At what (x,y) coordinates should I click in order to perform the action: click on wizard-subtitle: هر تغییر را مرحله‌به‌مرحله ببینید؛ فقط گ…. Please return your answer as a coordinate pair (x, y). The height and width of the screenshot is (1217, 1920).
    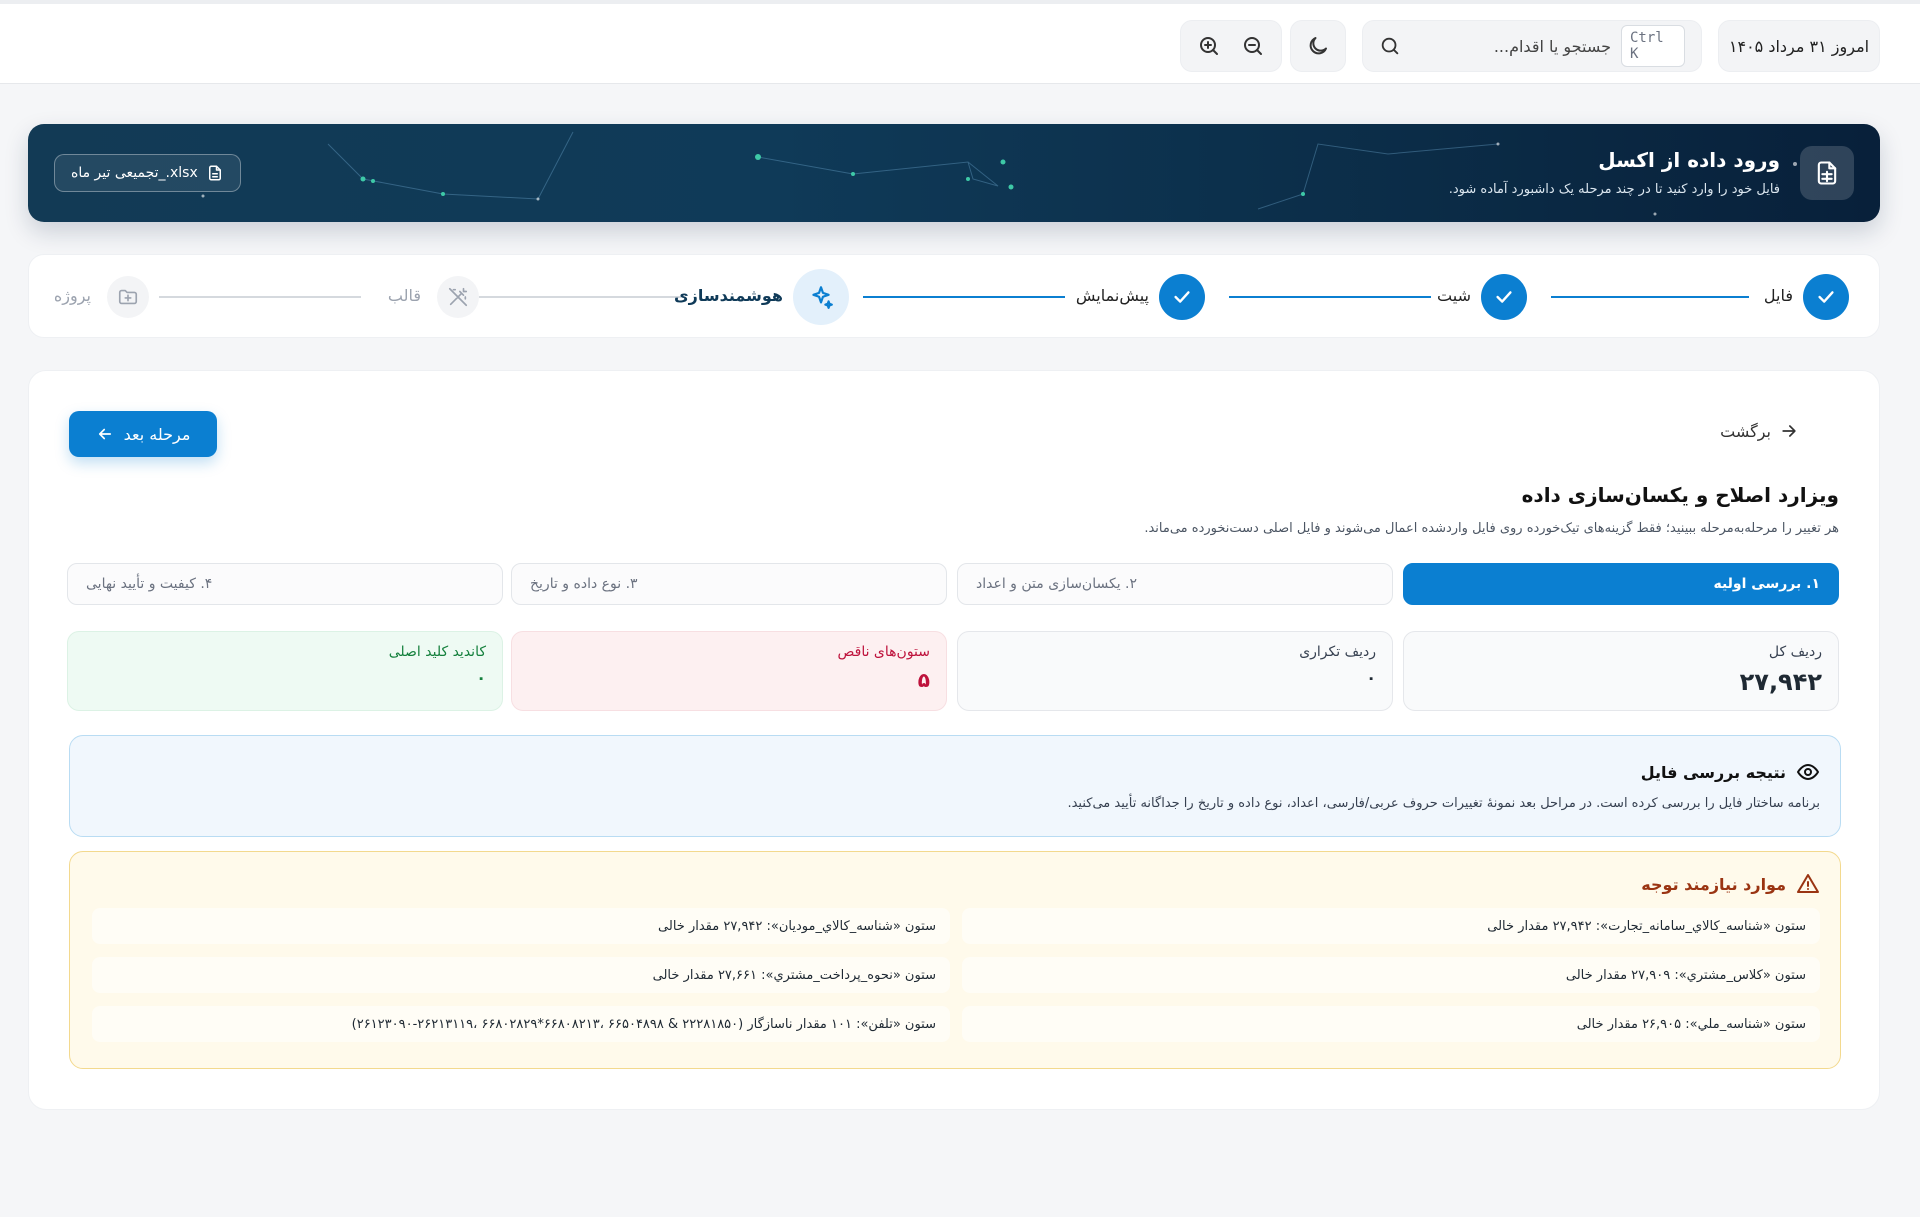
    Looking at the image, I should click on (1491, 528).